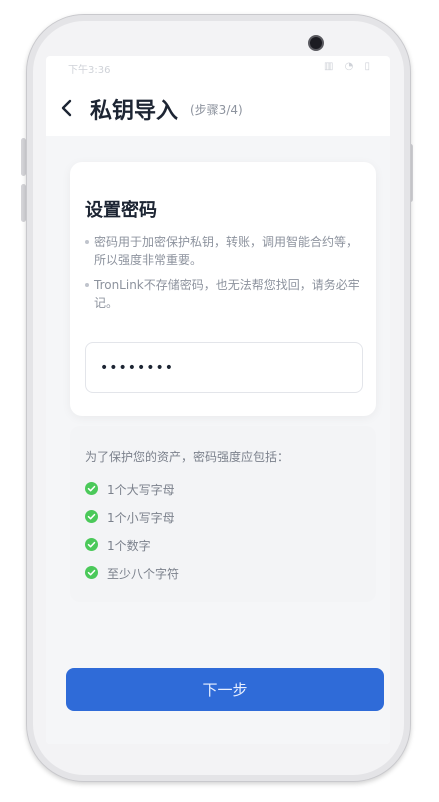 The image size is (439, 802). Describe the element at coordinates (226, 251) in the screenshot. I see `tip-text: 密码用于加密保护私钥，转账，调用智能合约等，所以强度非常重要。` at that location.